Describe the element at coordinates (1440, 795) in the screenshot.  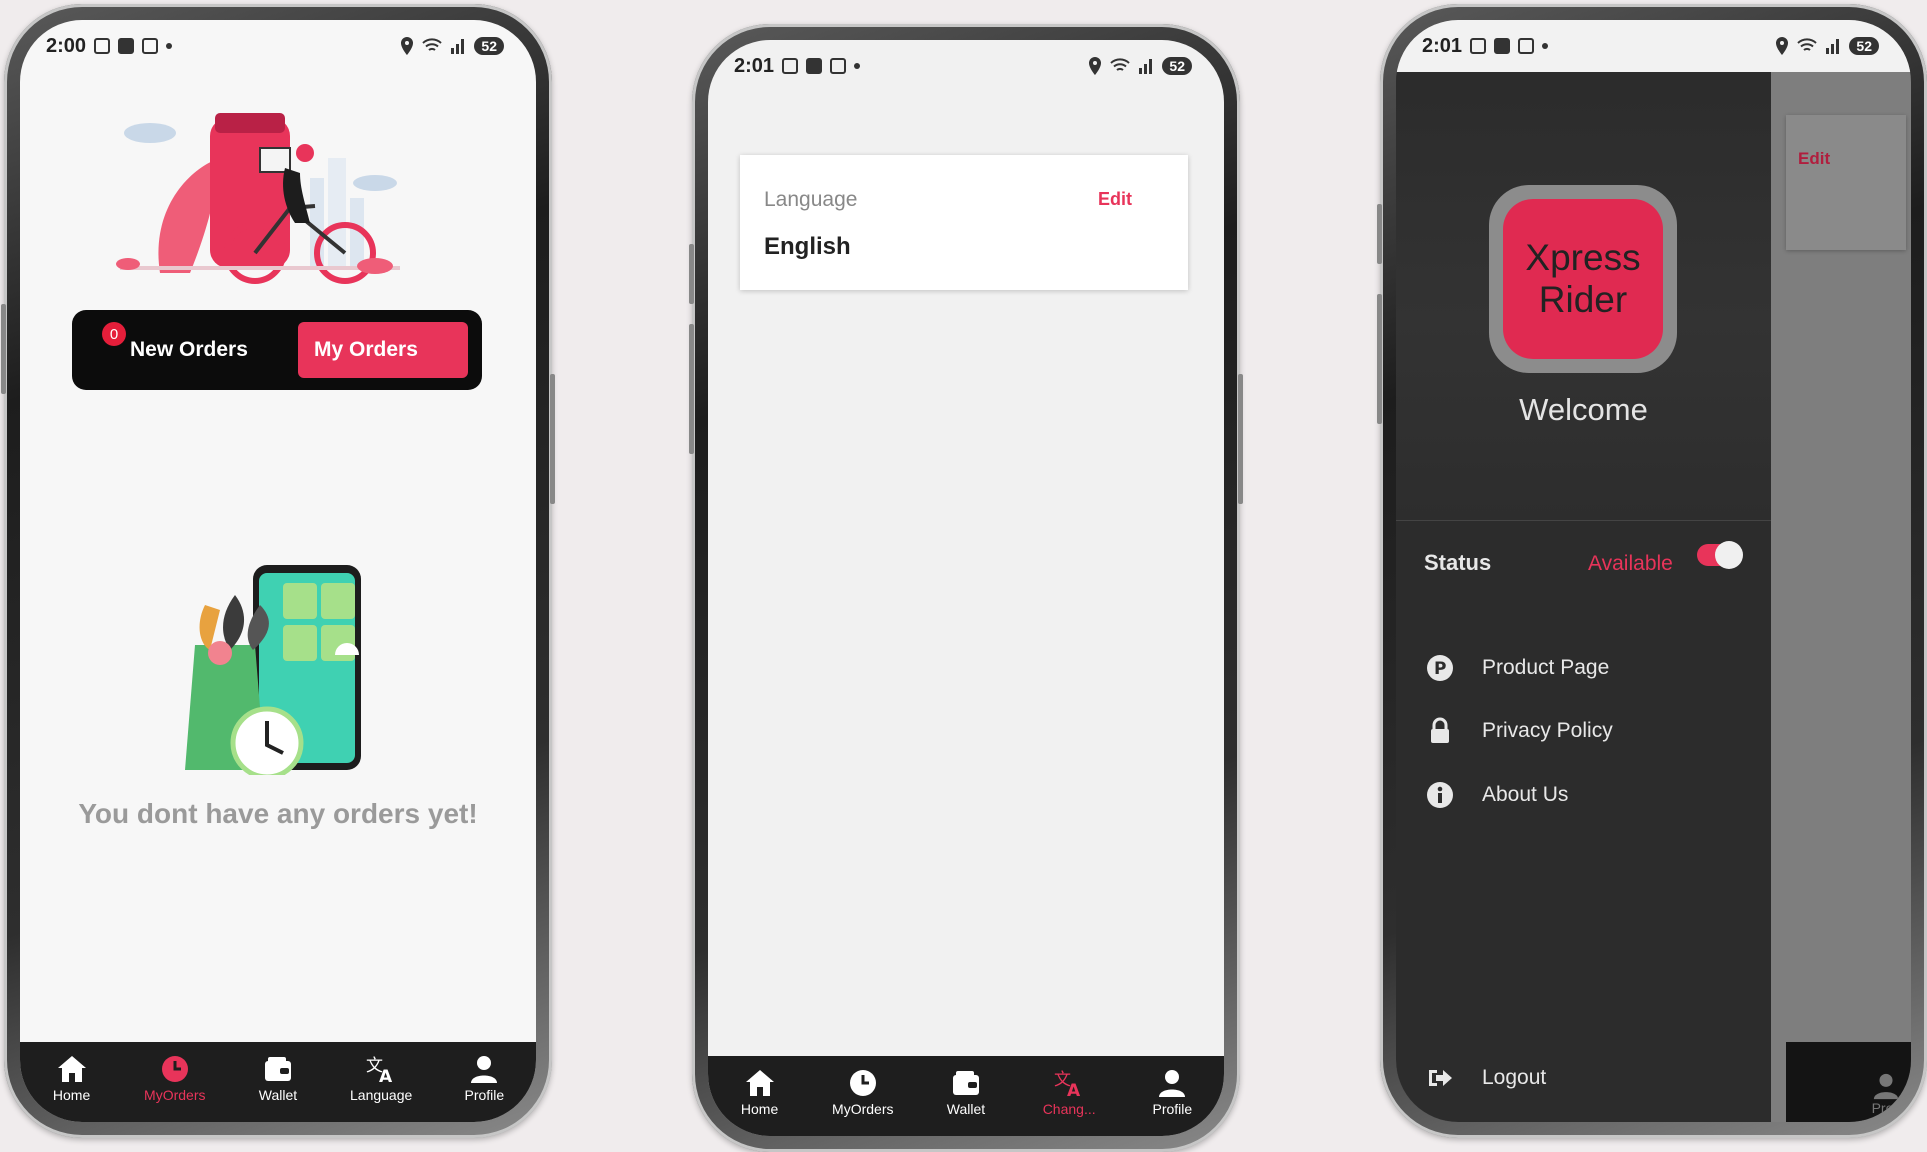
I see `info-icon` at that location.